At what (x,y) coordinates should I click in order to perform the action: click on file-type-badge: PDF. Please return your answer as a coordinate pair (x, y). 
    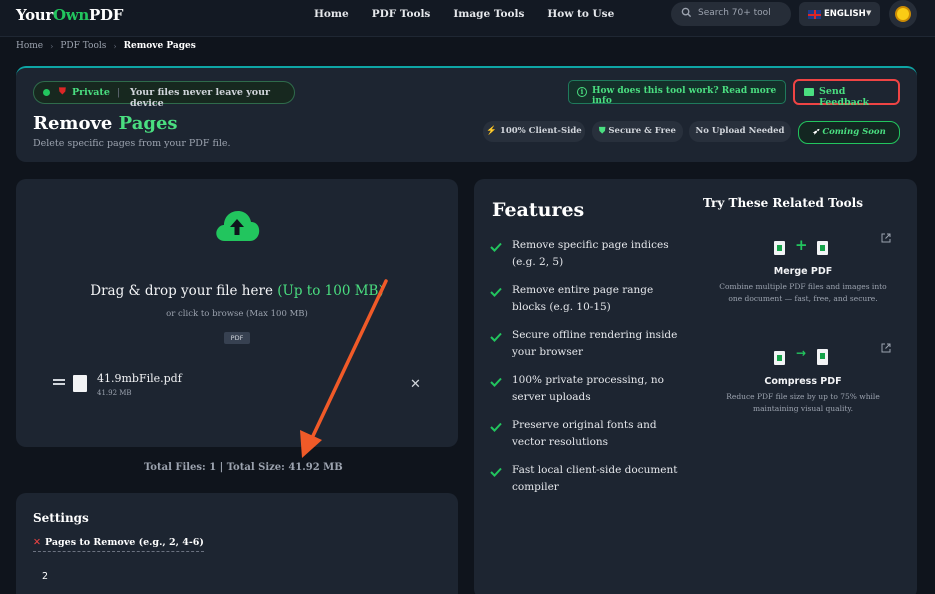
    Looking at the image, I should click on (237, 338).